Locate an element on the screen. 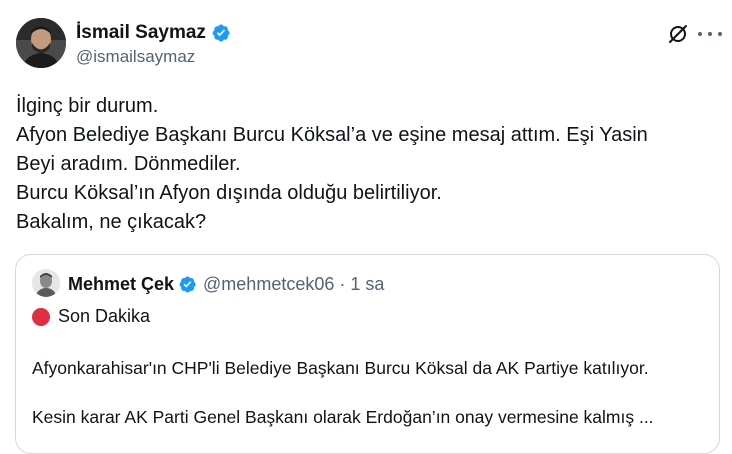 This screenshot has width=732, height=454. quoted-timestamp: 1 sa is located at coordinates (367, 284).